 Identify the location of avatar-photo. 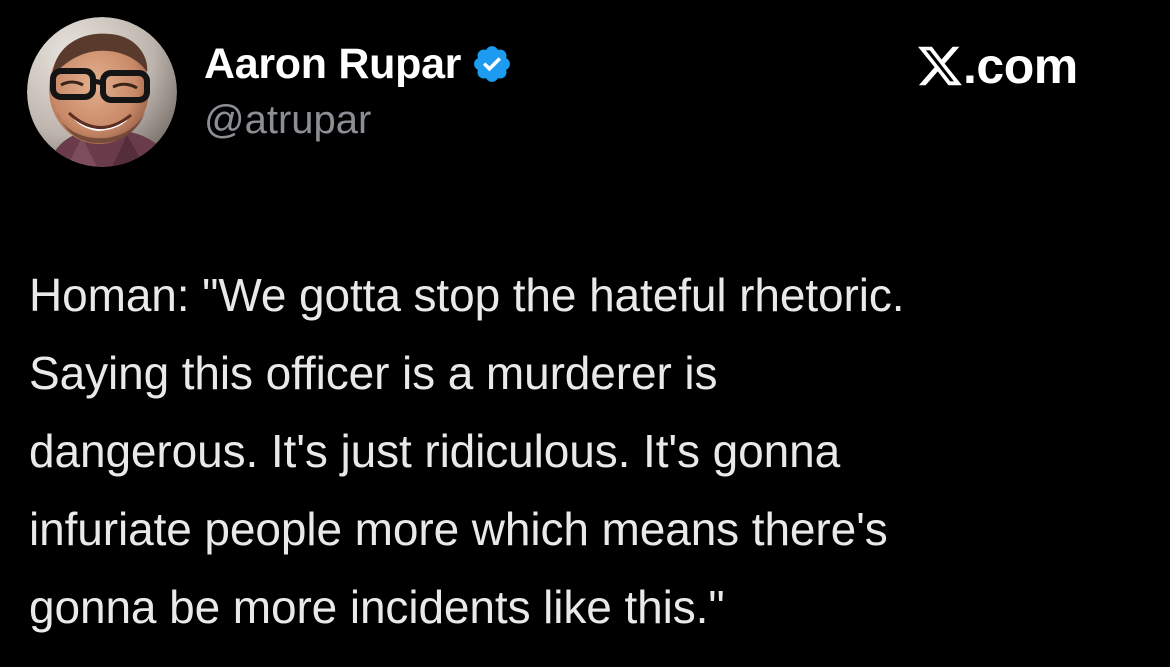
(102, 92).